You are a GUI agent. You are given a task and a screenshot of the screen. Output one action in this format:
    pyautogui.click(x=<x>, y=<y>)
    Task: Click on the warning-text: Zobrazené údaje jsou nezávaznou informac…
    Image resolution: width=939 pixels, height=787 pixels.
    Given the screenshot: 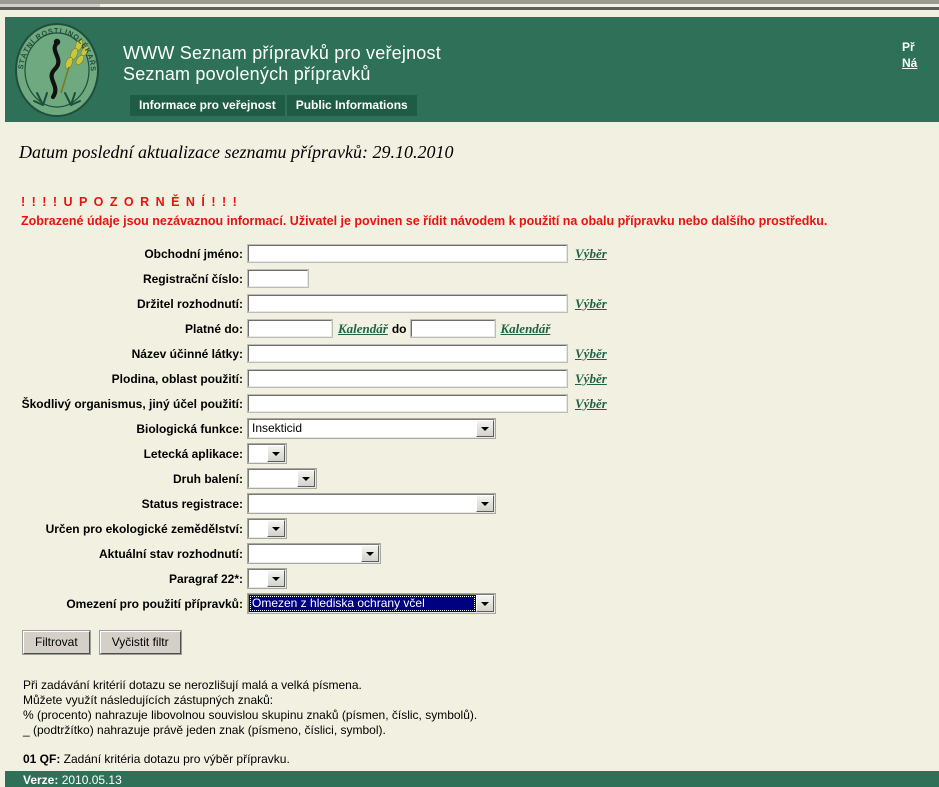 What is the action you would take?
    pyautogui.click(x=424, y=221)
    